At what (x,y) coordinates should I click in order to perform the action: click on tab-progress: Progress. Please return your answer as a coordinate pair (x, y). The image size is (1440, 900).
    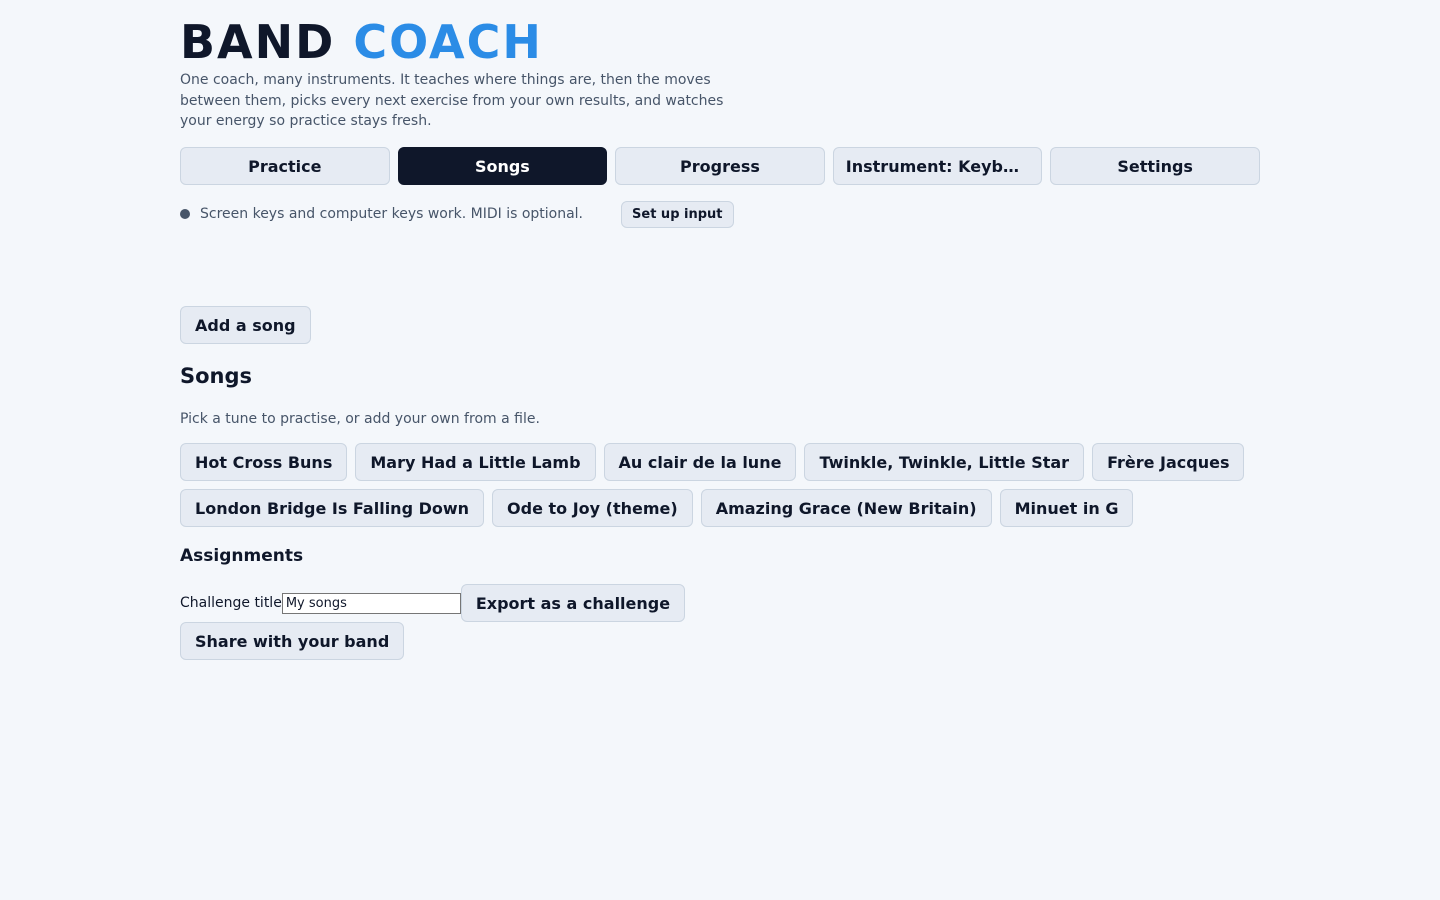
    Looking at the image, I should click on (720, 166).